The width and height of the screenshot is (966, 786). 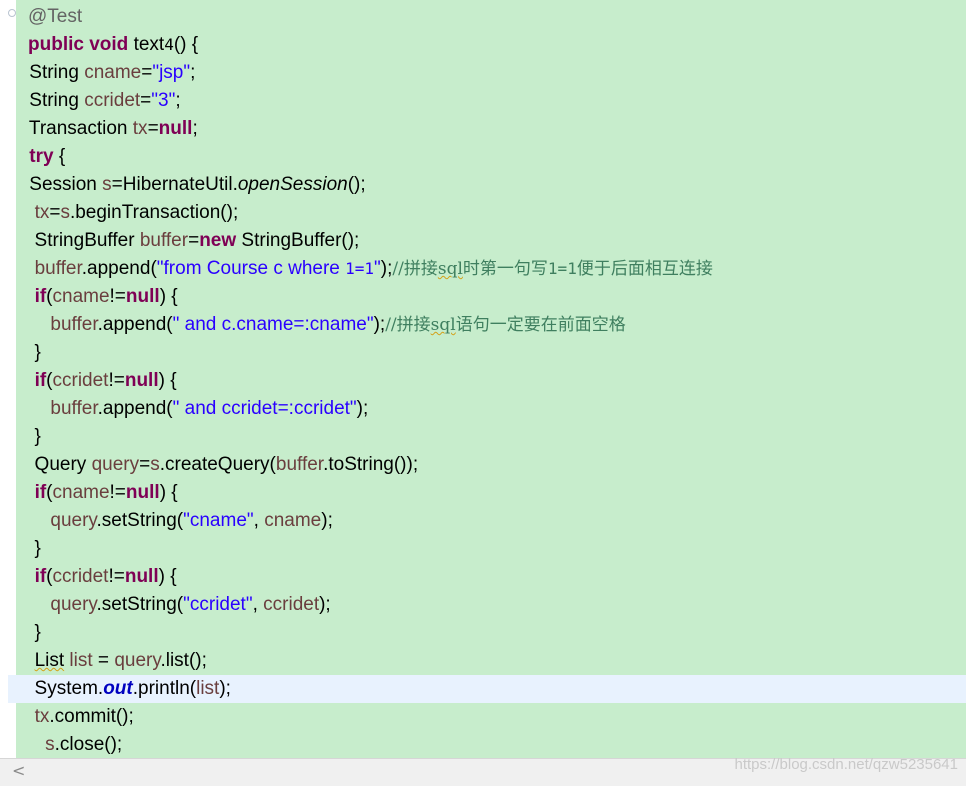 I want to click on code-line: s.close();, so click(x=487, y=744).